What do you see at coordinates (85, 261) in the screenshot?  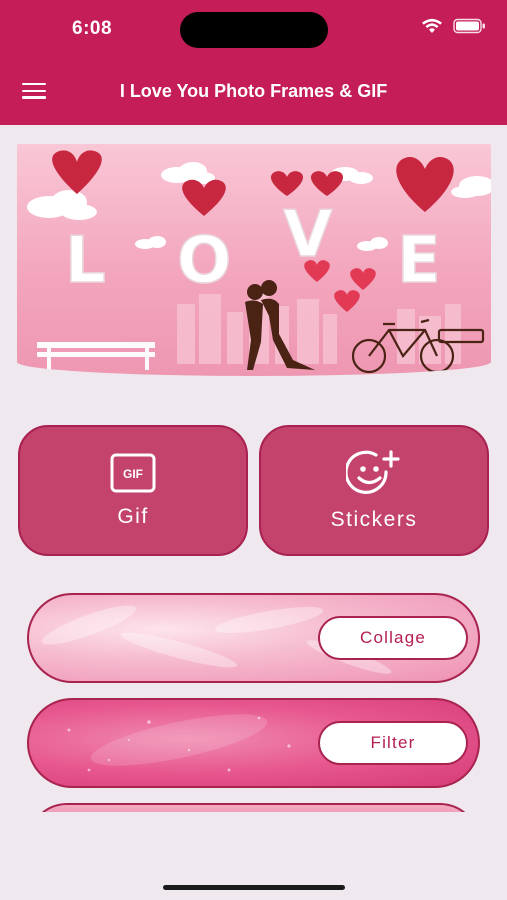 I see `banner-letter: L` at bounding box center [85, 261].